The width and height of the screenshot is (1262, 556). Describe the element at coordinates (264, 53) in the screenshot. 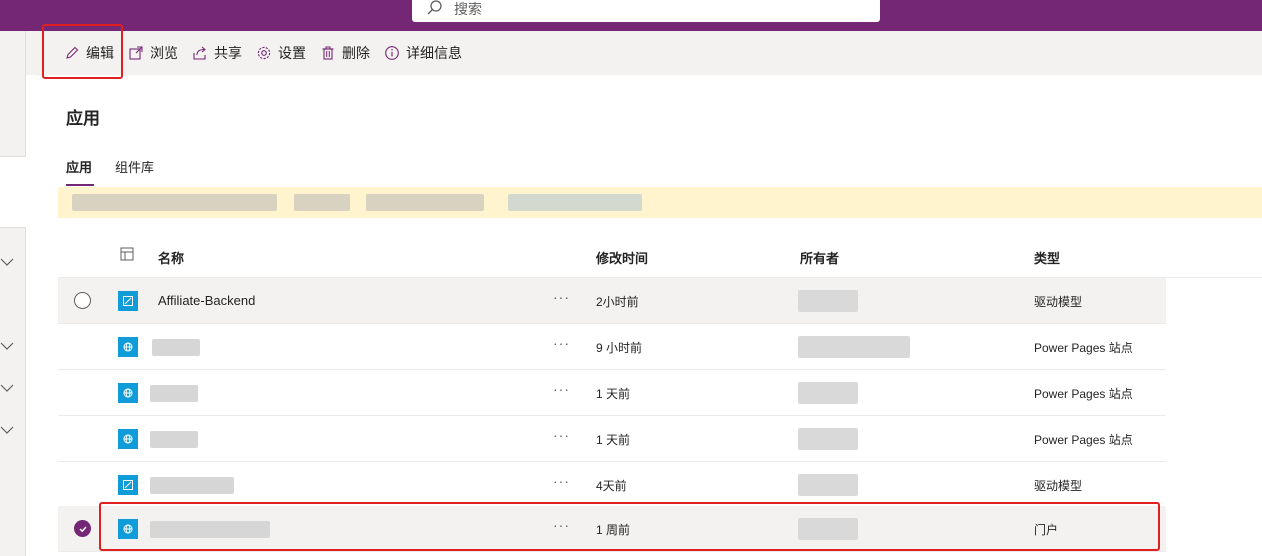

I see `gear-icon` at that location.